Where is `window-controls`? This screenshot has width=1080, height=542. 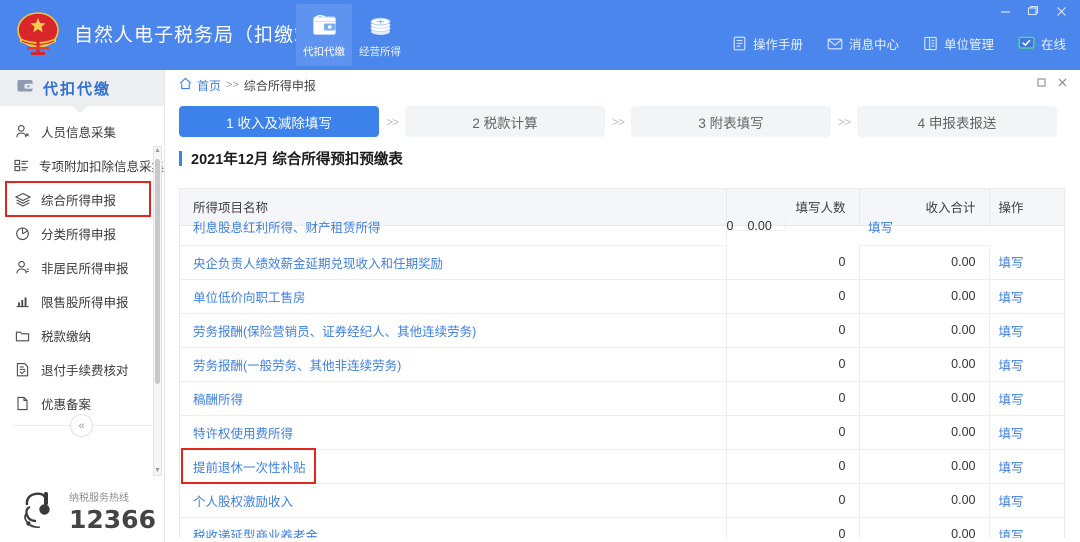
window-controls is located at coordinates (1033, 11).